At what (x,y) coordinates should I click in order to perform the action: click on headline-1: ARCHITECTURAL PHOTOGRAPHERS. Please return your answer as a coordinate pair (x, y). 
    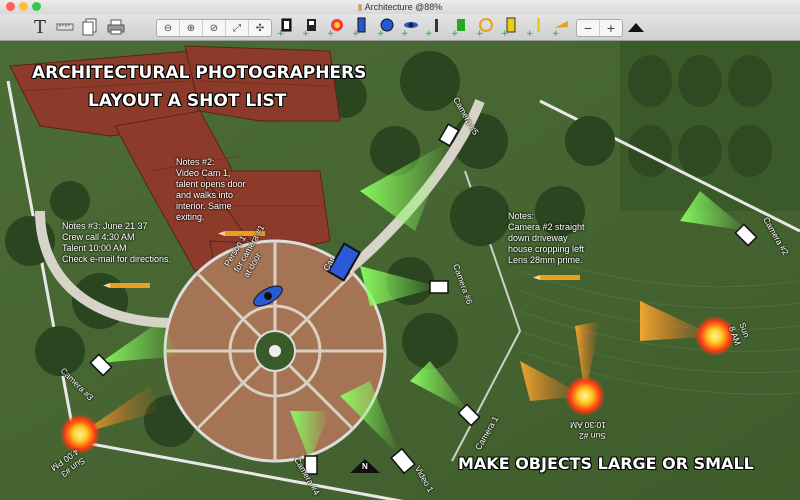
    Looking at the image, I should click on (199, 73).